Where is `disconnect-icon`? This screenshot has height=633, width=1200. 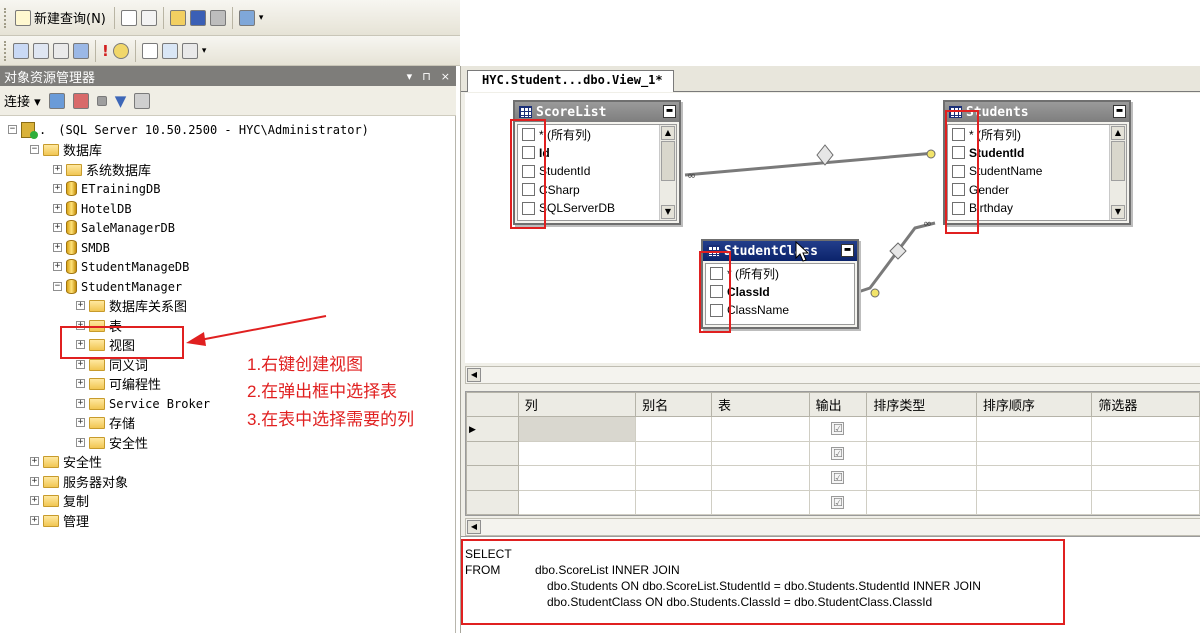 disconnect-icon is located at coordinates (80, 100).